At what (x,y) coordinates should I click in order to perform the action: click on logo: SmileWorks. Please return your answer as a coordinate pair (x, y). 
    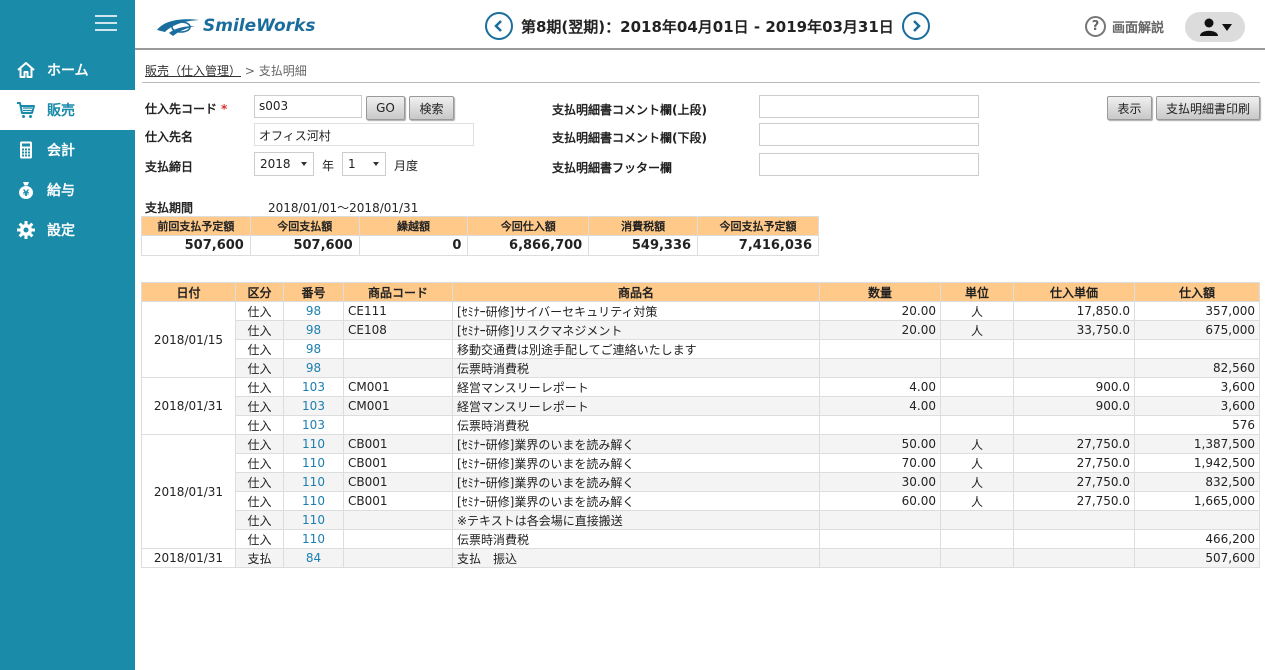
    Looking at the image, I should click on (235, 26).